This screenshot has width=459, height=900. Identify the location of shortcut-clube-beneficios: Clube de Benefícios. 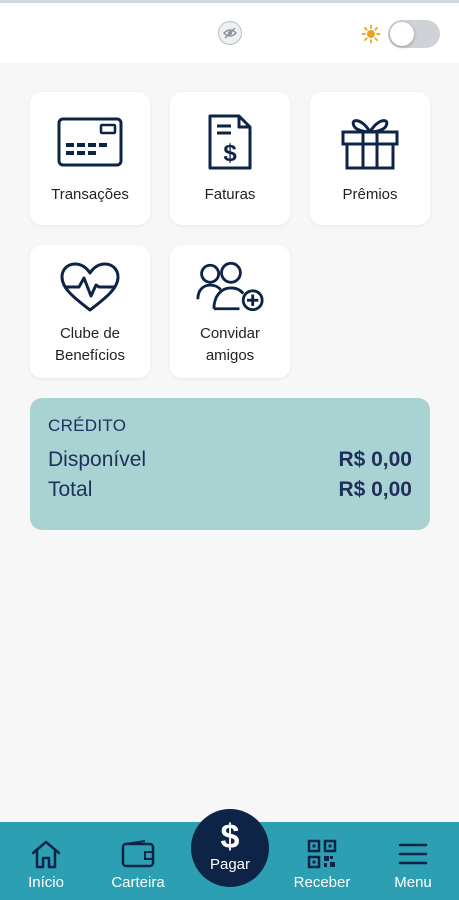
(90, 311).